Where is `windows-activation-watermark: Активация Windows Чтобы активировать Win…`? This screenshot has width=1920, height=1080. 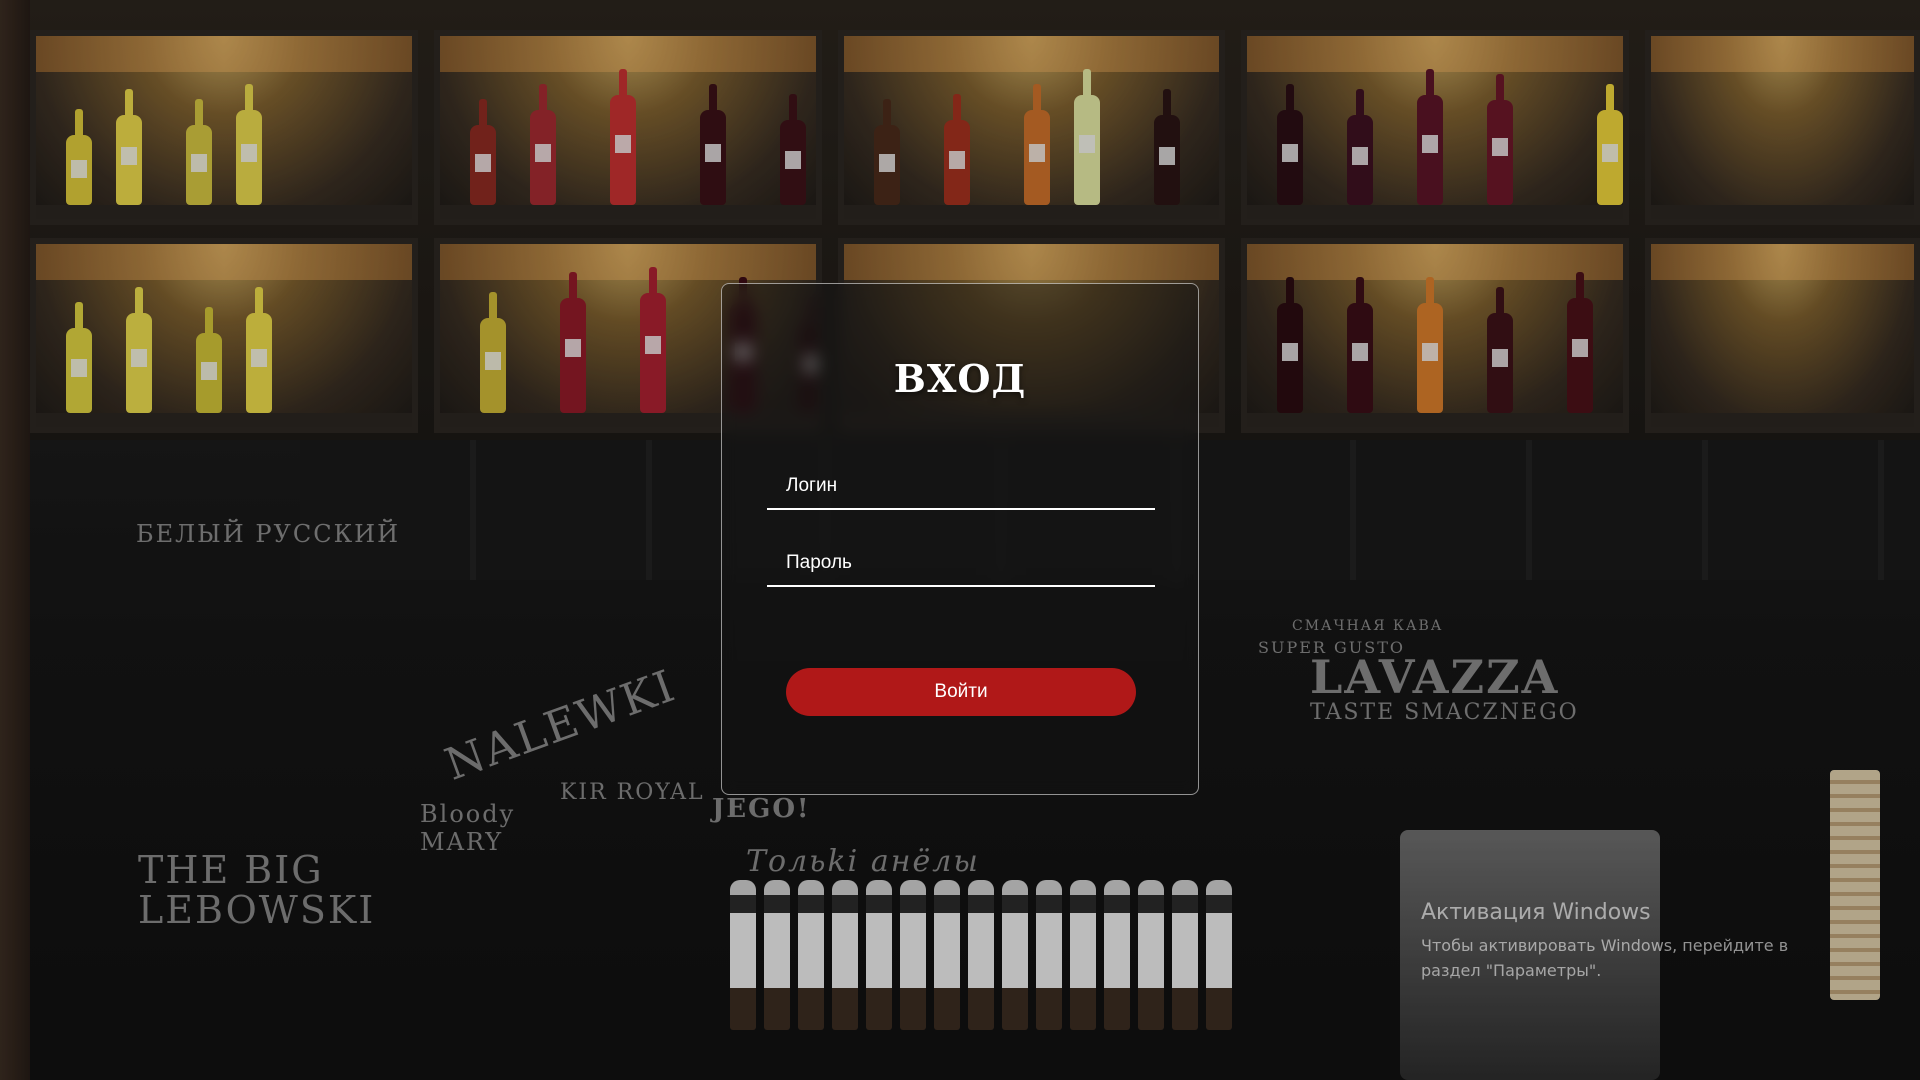
windows-activation-watermark: Активация Windows Чтобы активировать Win… is located at coordinates (1631, 941).